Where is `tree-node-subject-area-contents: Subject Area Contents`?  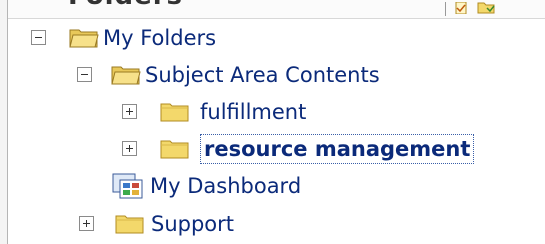 tree-node-subject-area-contents: Subject Area Contents is located at coordinates (252, 75).